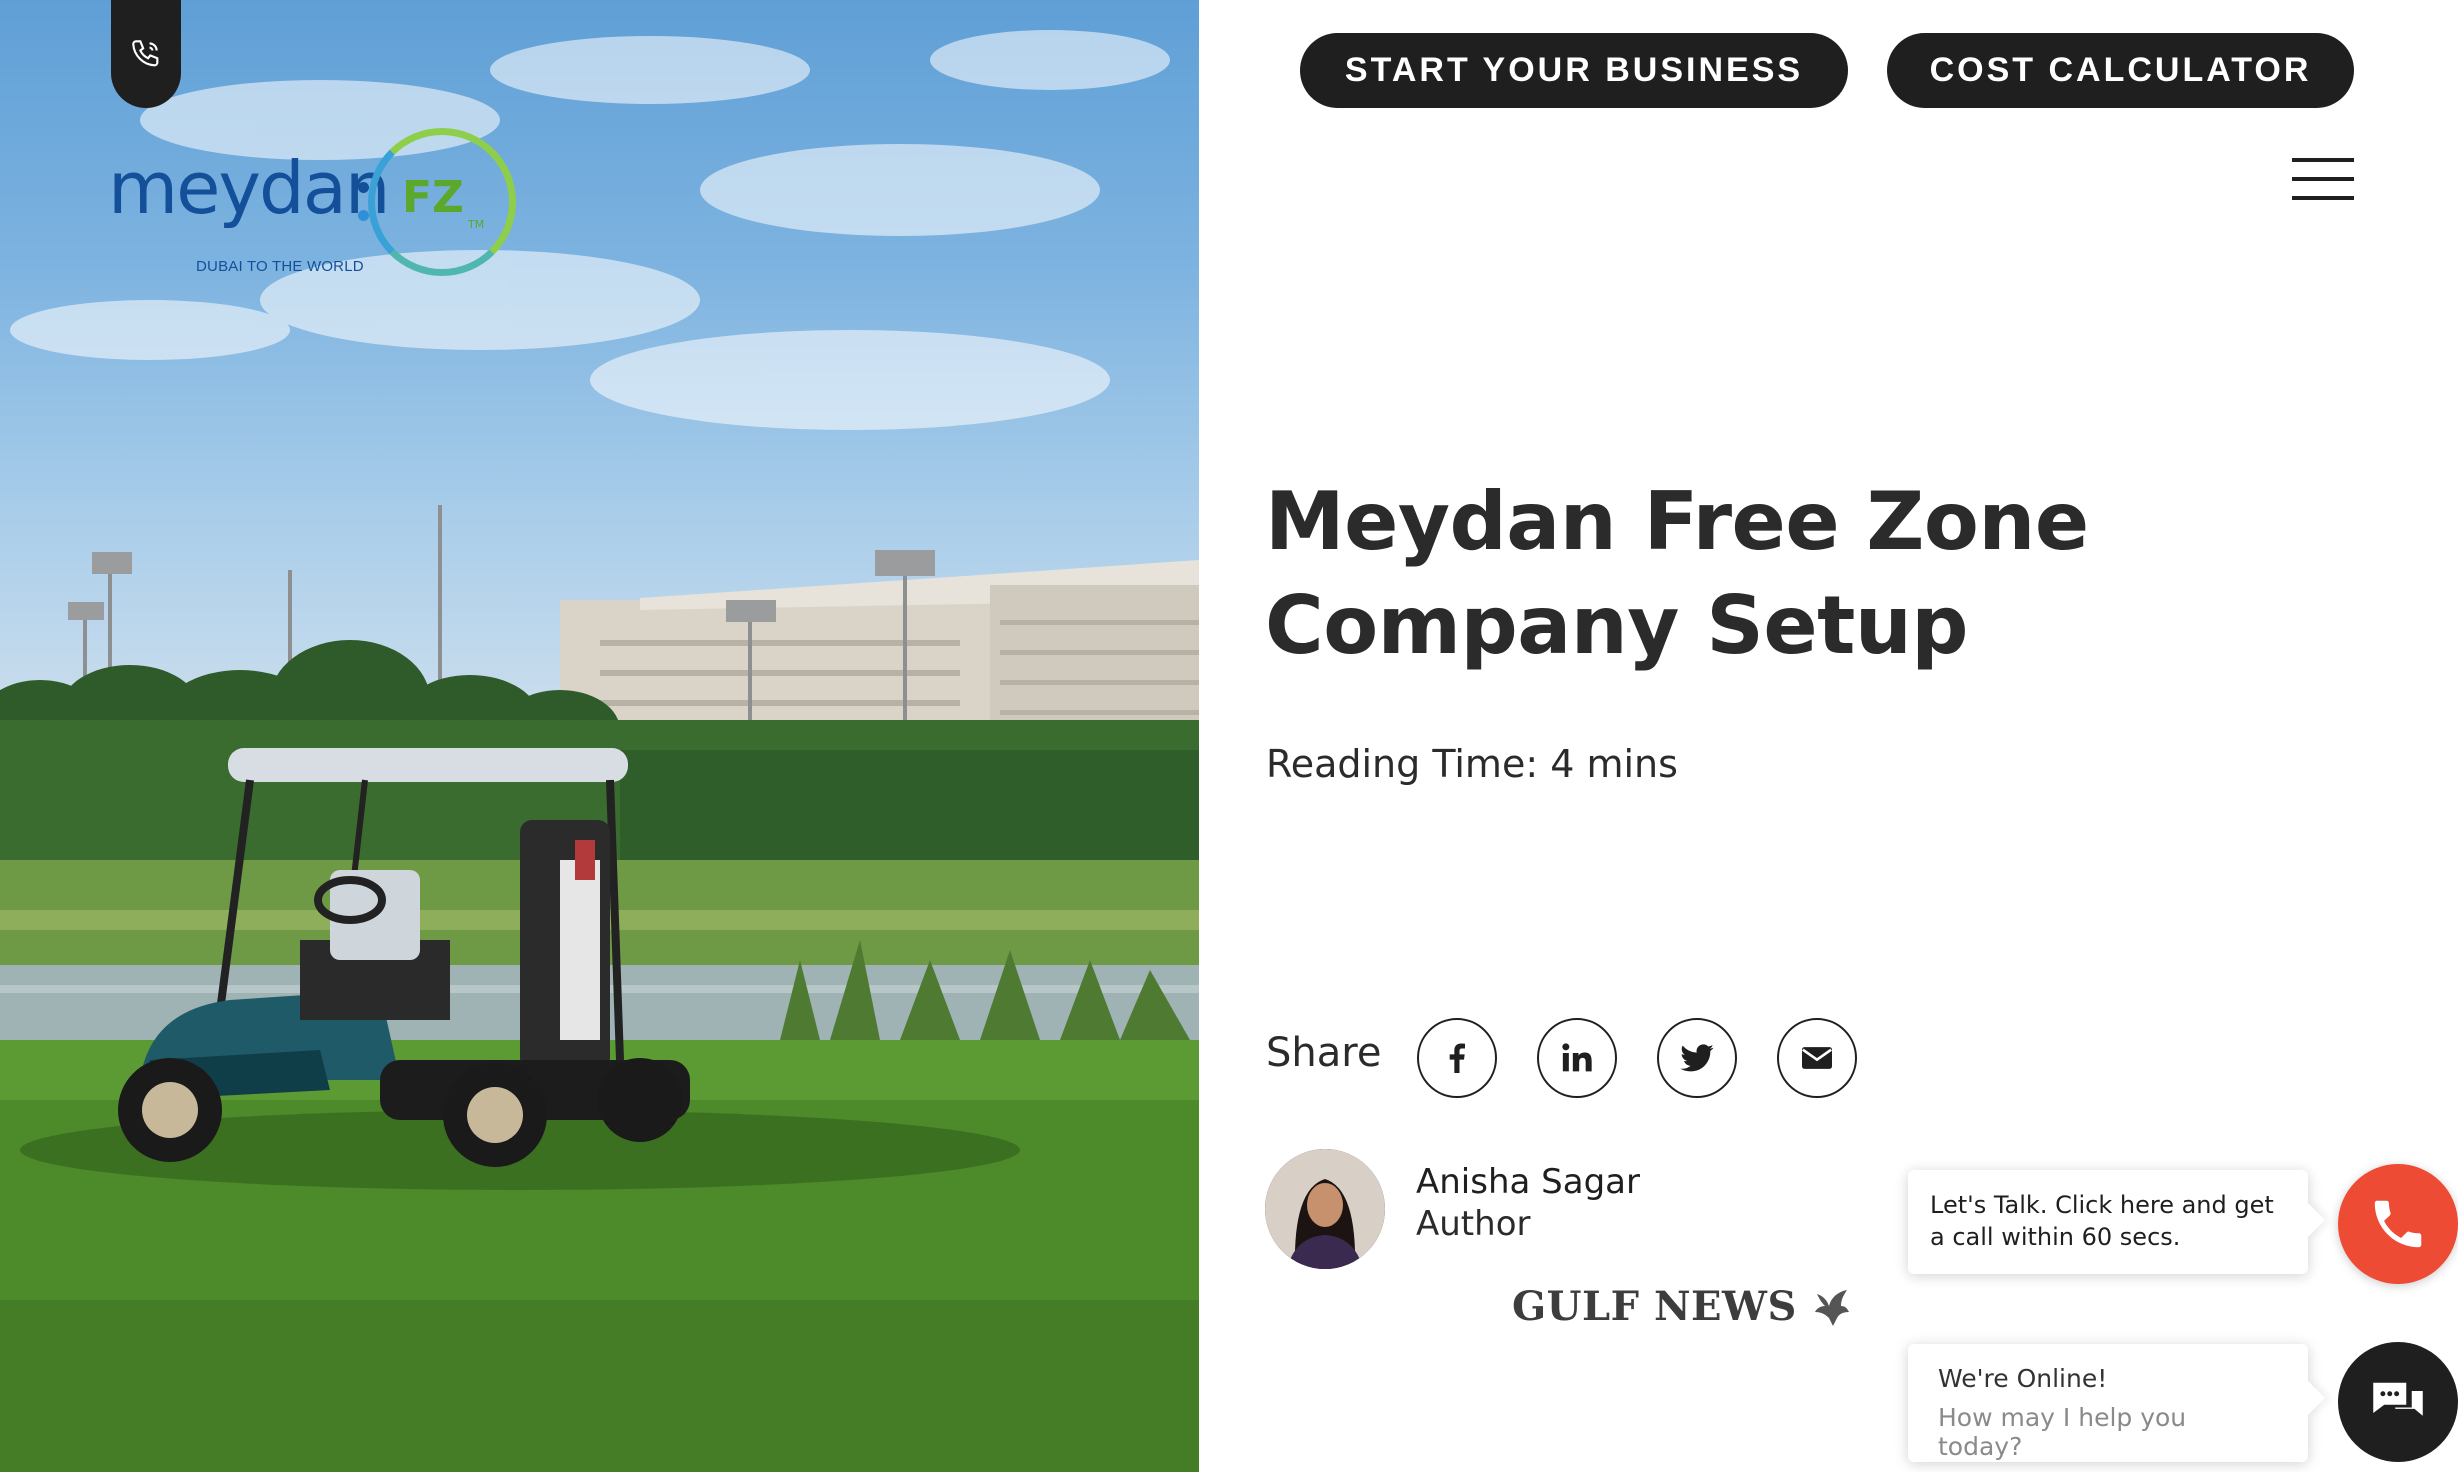 Image resolution: width=2458 pixels, height=1472 pixels. I want to click on email-icon, so click(1817, 1058).